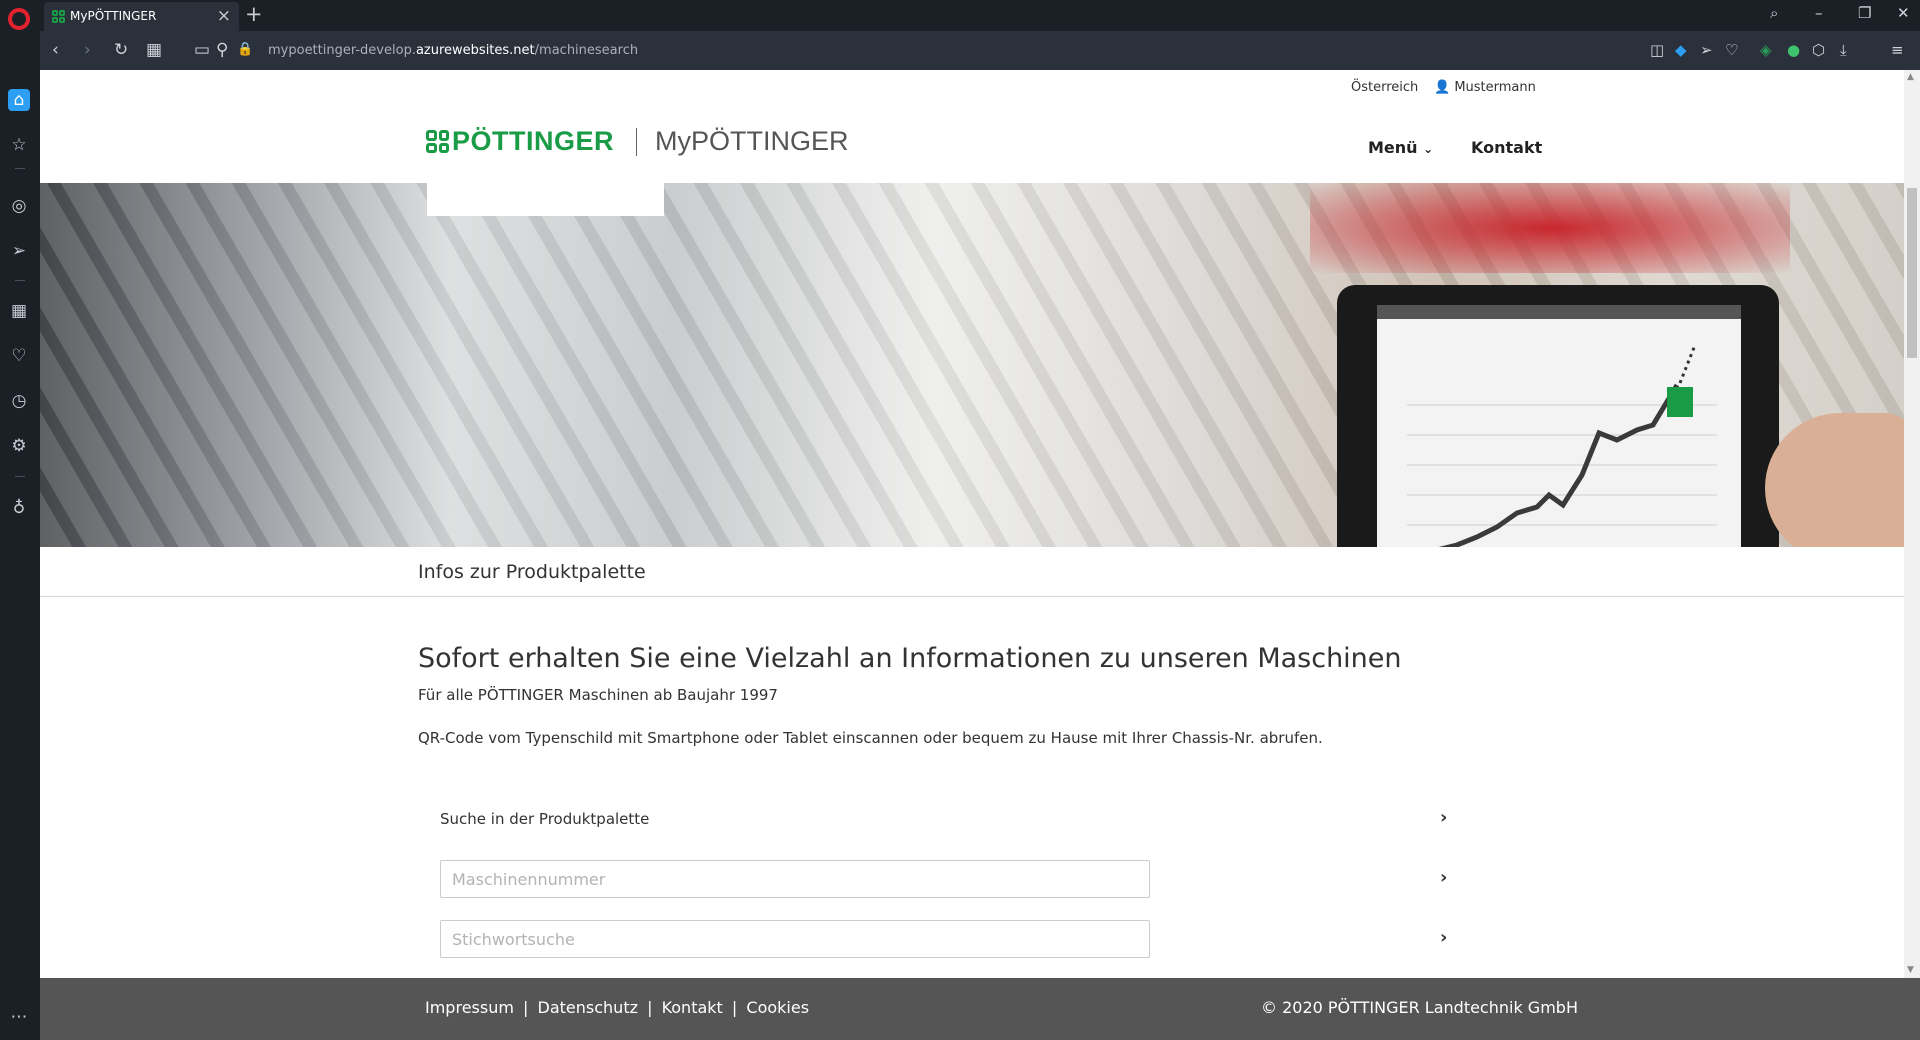 The height and width of the screenshot is (1040, 1920). Describe the element at coordinates (224, 16) in the screenshot. I see `close-tab-icon: ×` at that location.